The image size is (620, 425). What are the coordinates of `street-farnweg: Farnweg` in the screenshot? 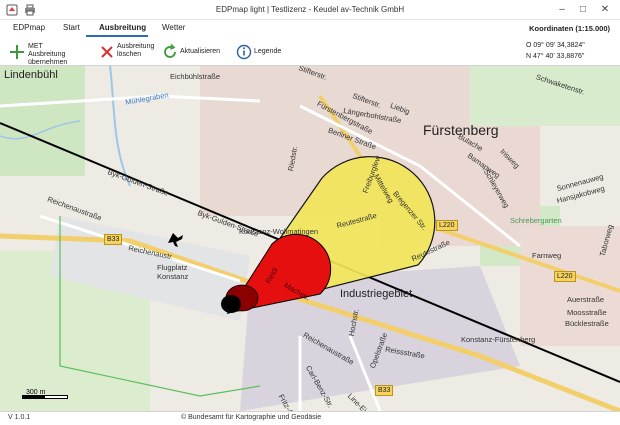 It's located at (547, 255).